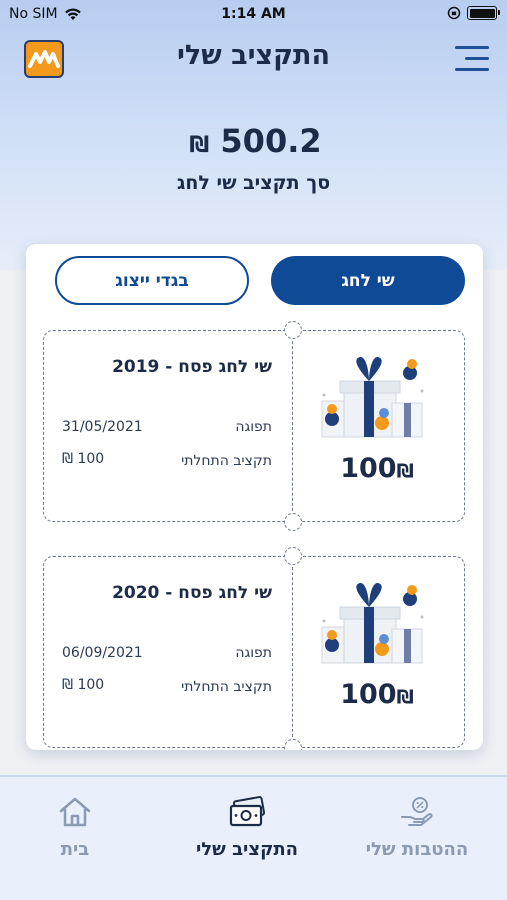 Image resolution: width=507 pixels, height=900 pixels. Describe the element at coordinates (192, 367) in the screenshot. I see `ticket-title: שי לחג פסח - 2019` at that location.